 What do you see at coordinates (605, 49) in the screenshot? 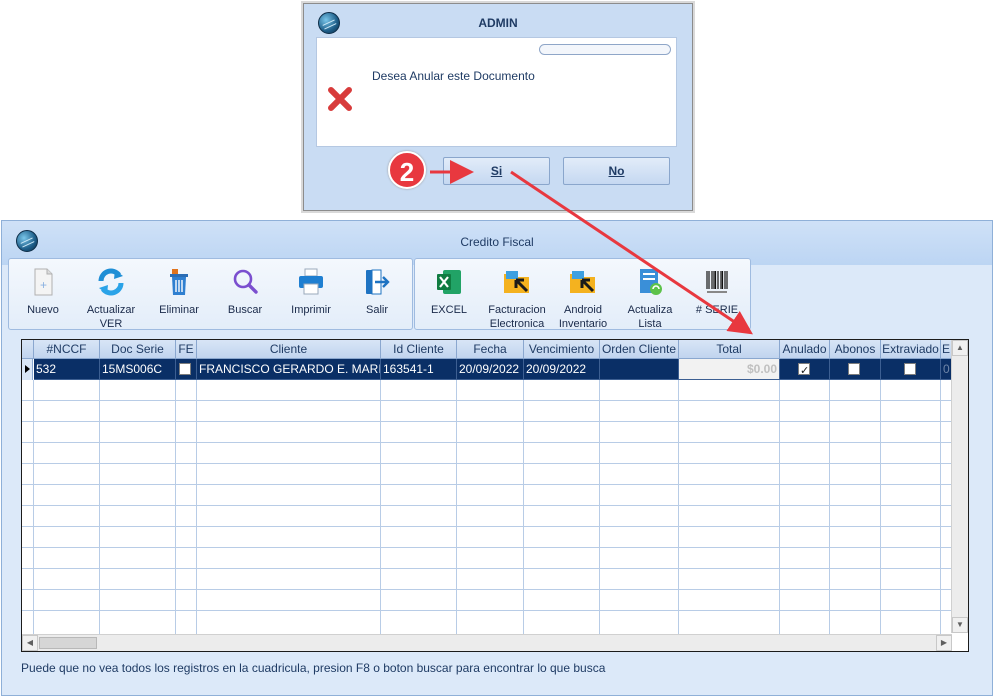
I see `dialog-progress-bar` at bounding box center [605, 49].